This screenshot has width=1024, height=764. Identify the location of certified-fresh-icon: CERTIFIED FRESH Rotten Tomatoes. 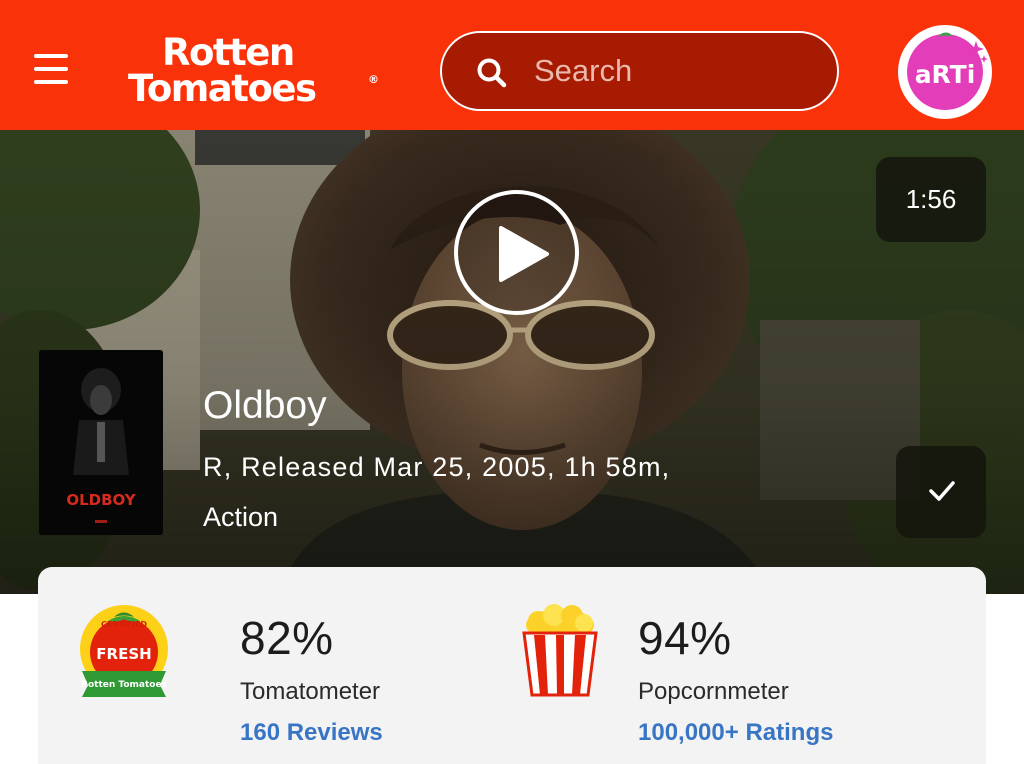
(124, 651).